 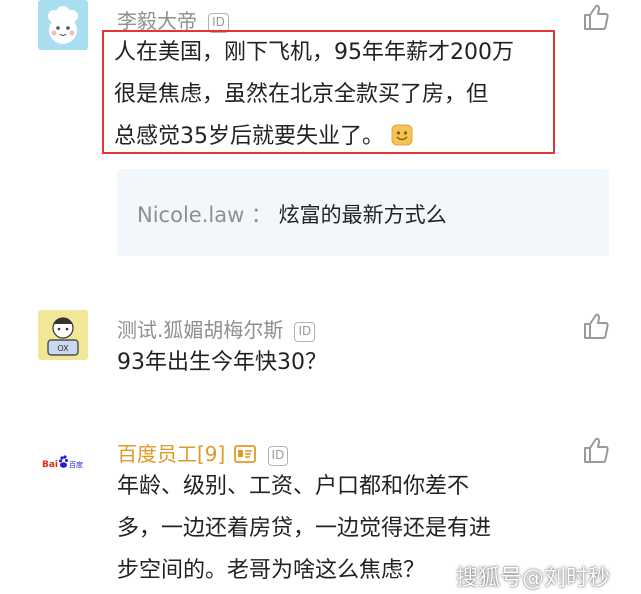 I want to click on reply-box: Nicole.law ： 炫富的最新方式么, so click(x=363, y=212).